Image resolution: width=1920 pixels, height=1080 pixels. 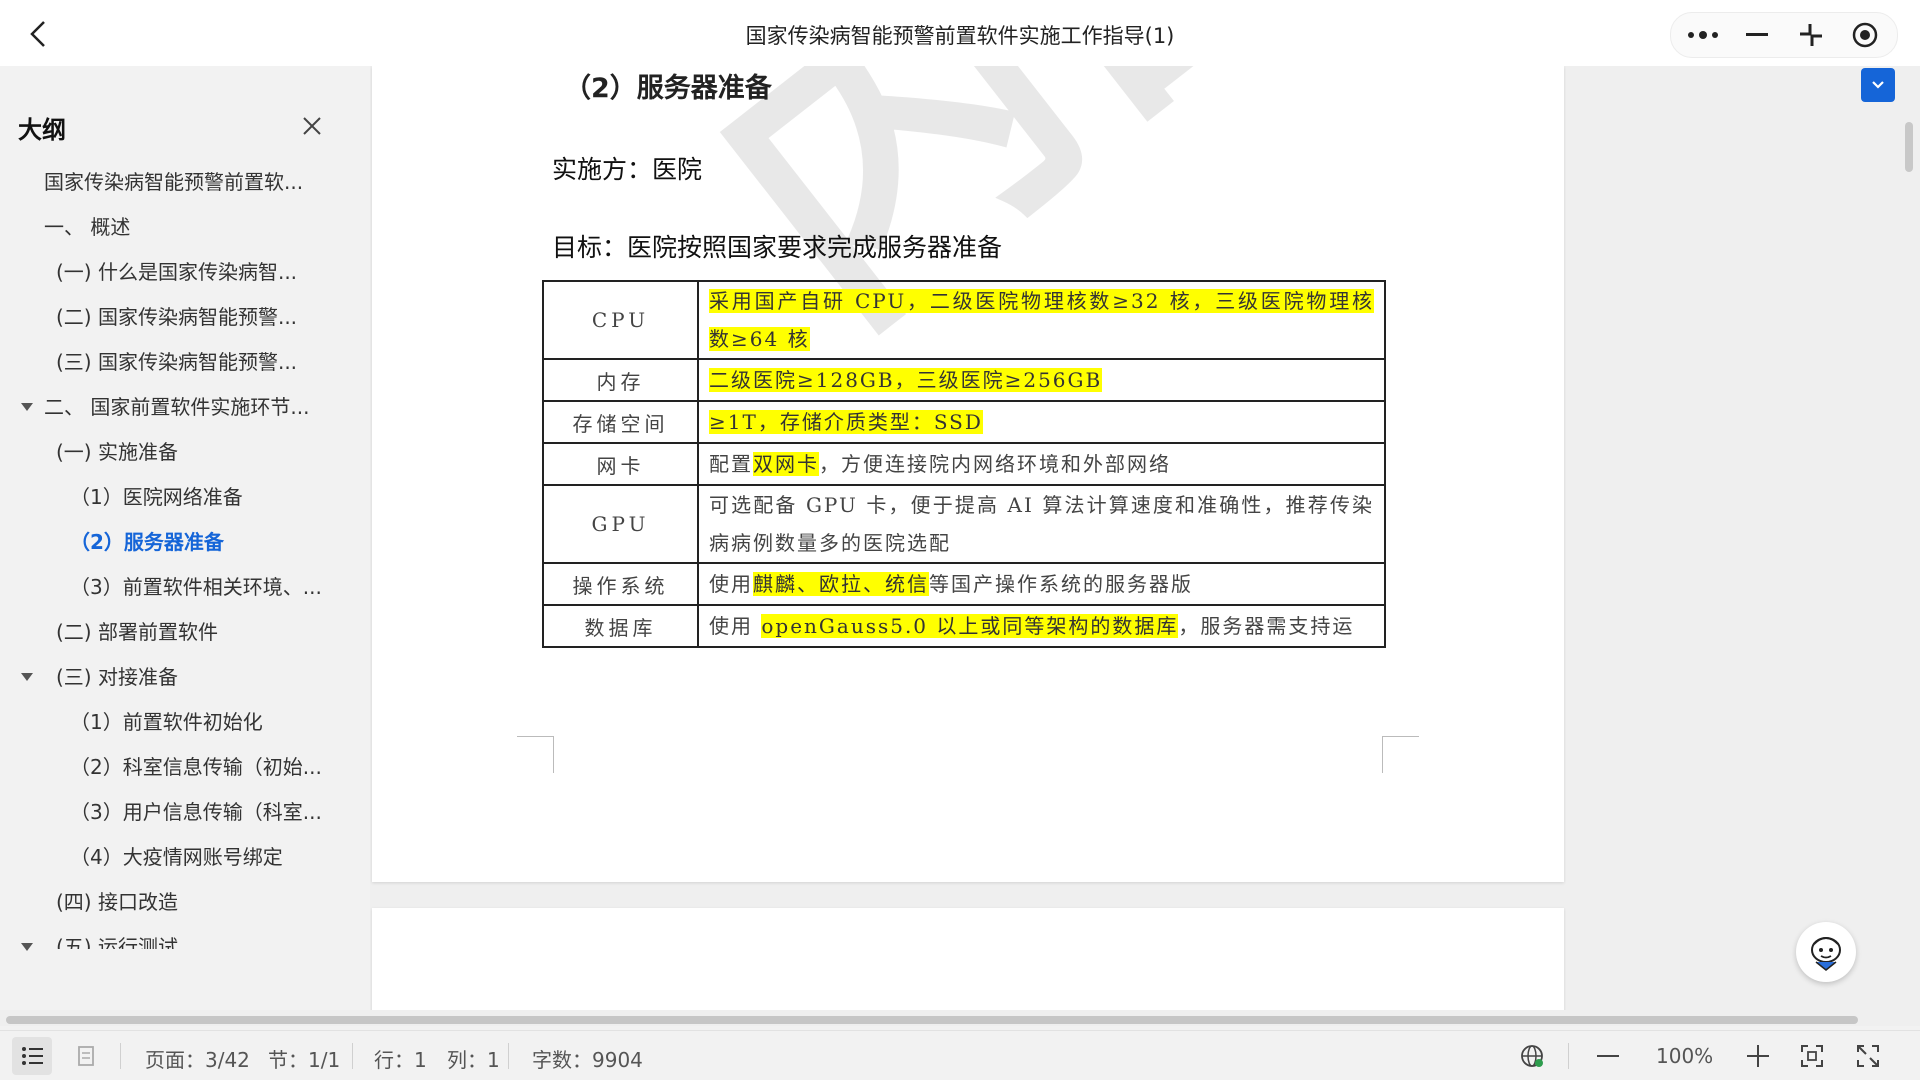 I want to click on highlighted-text: 采用国产自研 CPU，二级医院物理核数≥32 核，三级医院物理核数≥64 核, so click(x=1041, y=320).